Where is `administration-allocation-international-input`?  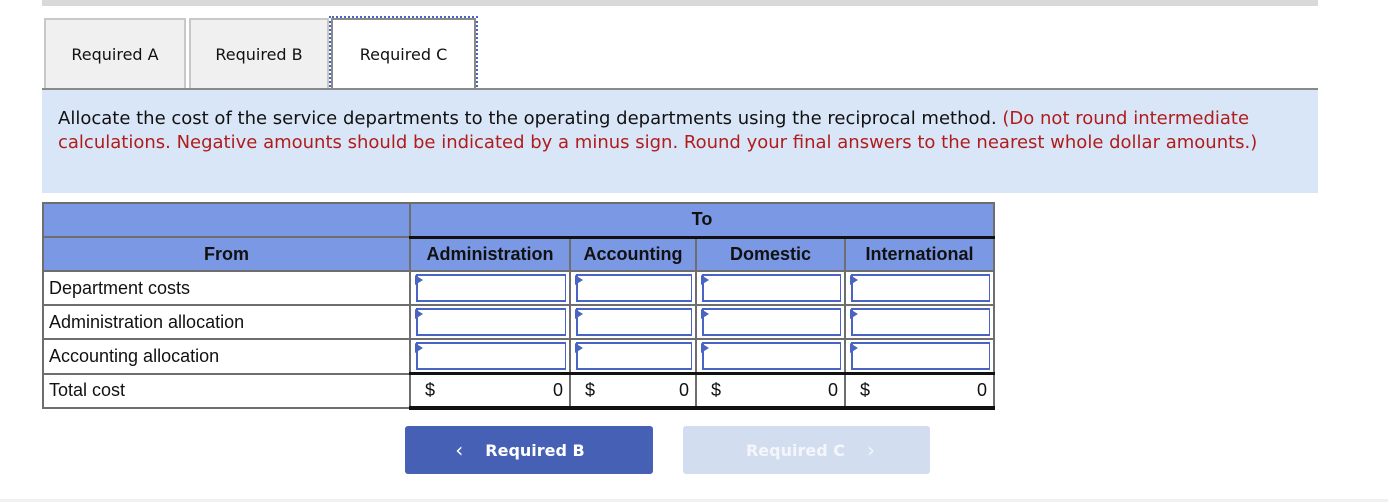
administration-allocation-international-input is located at coordinates (920, 322).